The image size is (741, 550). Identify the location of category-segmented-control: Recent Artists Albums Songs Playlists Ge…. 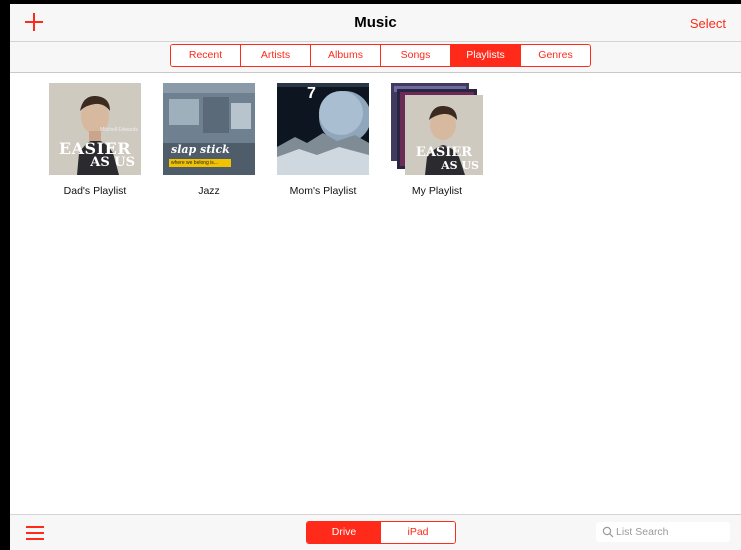
(380, 55).